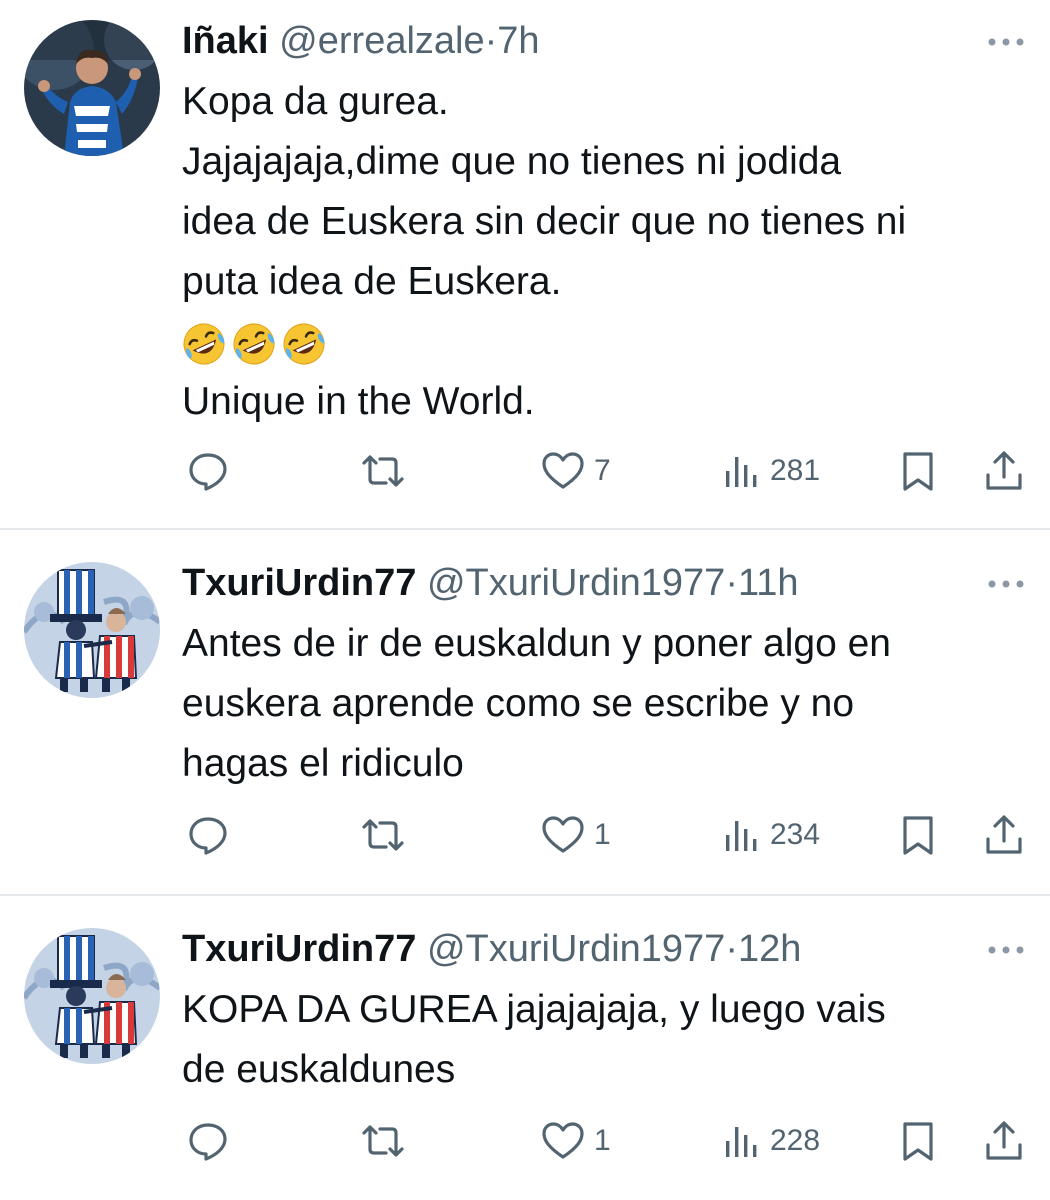 The height and width of the screenshot is (1200, 1050). Describe the element at coordinates (604, 342) in the screenshot. I see `emoji-row` at that location.